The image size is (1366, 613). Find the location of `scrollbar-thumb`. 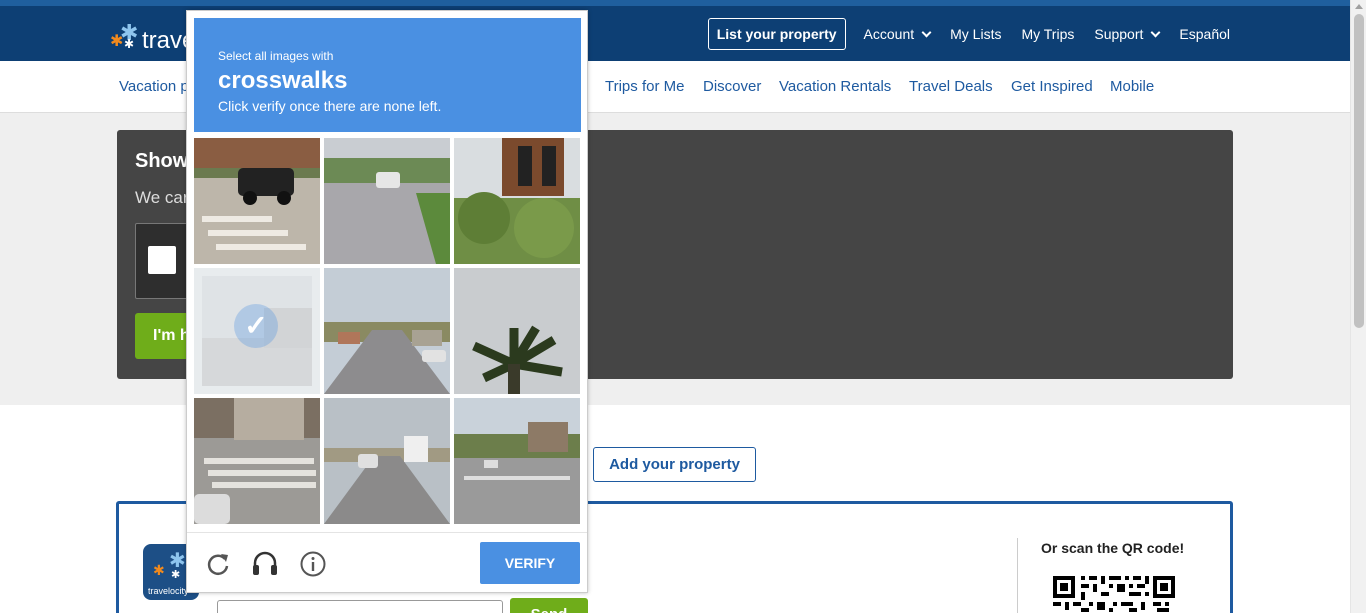

scrollbar-thumb is located at coordinates (1359, 171).